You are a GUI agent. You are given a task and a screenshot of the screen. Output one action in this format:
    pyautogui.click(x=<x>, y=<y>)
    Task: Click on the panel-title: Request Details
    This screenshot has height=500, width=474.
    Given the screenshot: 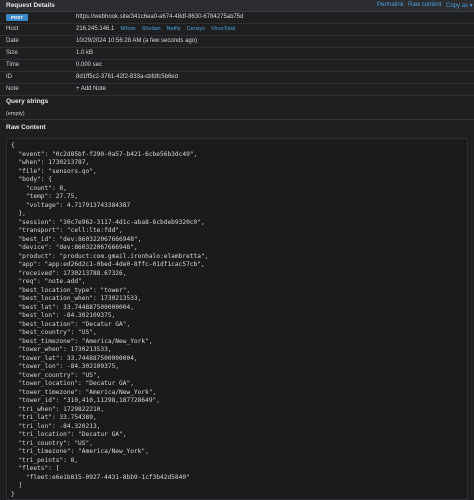 What is the action you would take?
    pyautogui.click(x=30, y=5)
    